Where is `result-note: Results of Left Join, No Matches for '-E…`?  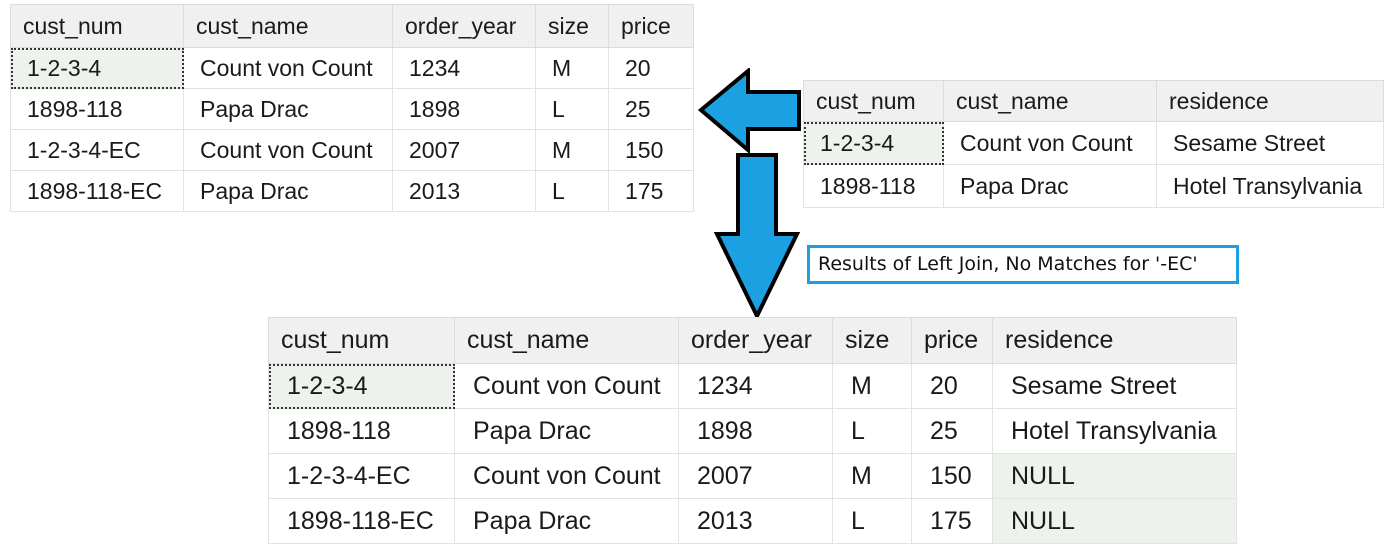 result-note: Results of Left Join, No Matches for '-E… is located at coordinates (1023, 264).